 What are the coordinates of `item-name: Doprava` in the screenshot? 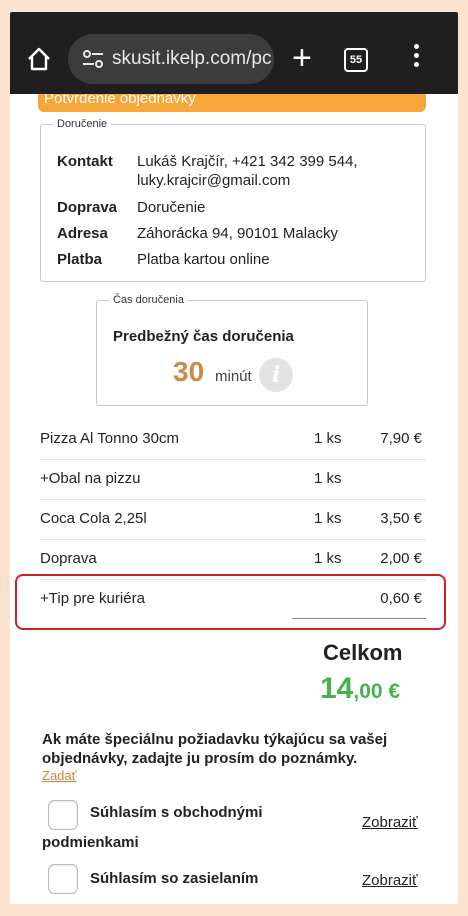 It's located at (68, 558).